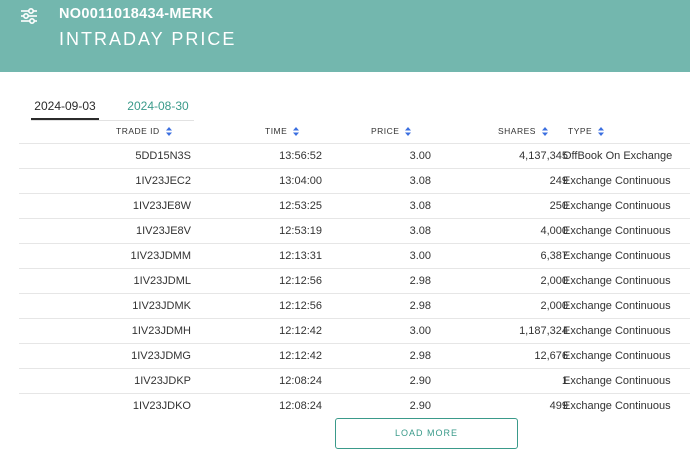  Describe the element at coordinates (163, 181) in the screenshot. I see `trade-id-cell: 1IV23JEC2` at that location.